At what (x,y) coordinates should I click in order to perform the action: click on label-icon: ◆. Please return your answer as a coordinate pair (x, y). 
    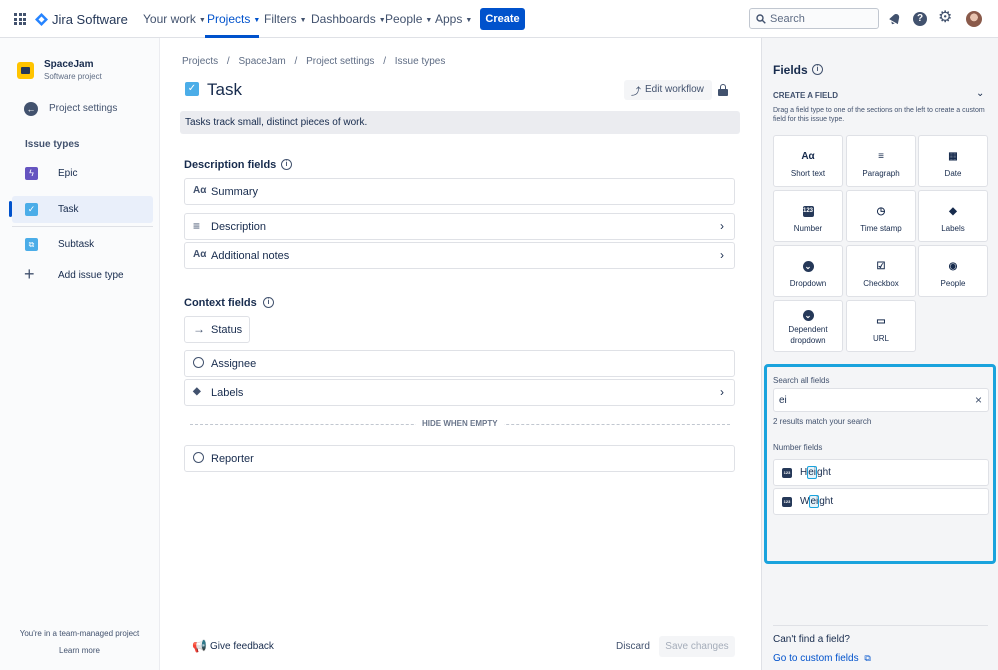
    Looking at the image, I should click on (953, 211).